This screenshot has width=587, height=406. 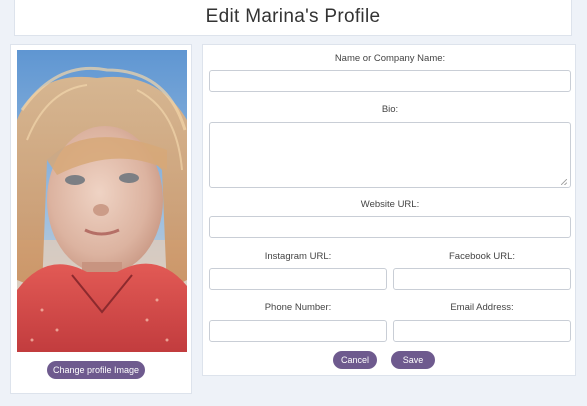 I want to click on page-title: Edit Marina's Profile, so click(x=293, y=16).